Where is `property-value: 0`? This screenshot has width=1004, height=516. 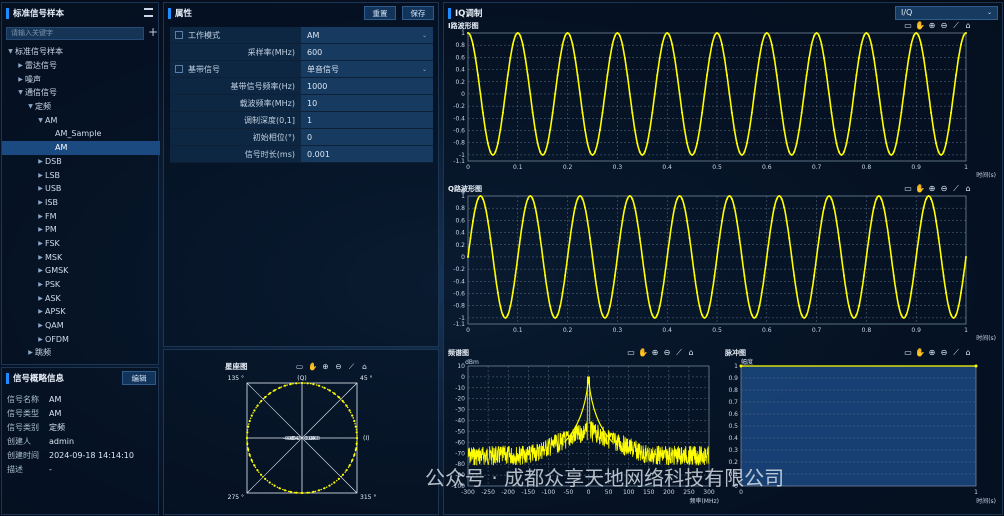
property-value: 0 is located at coordinates (367, 137).